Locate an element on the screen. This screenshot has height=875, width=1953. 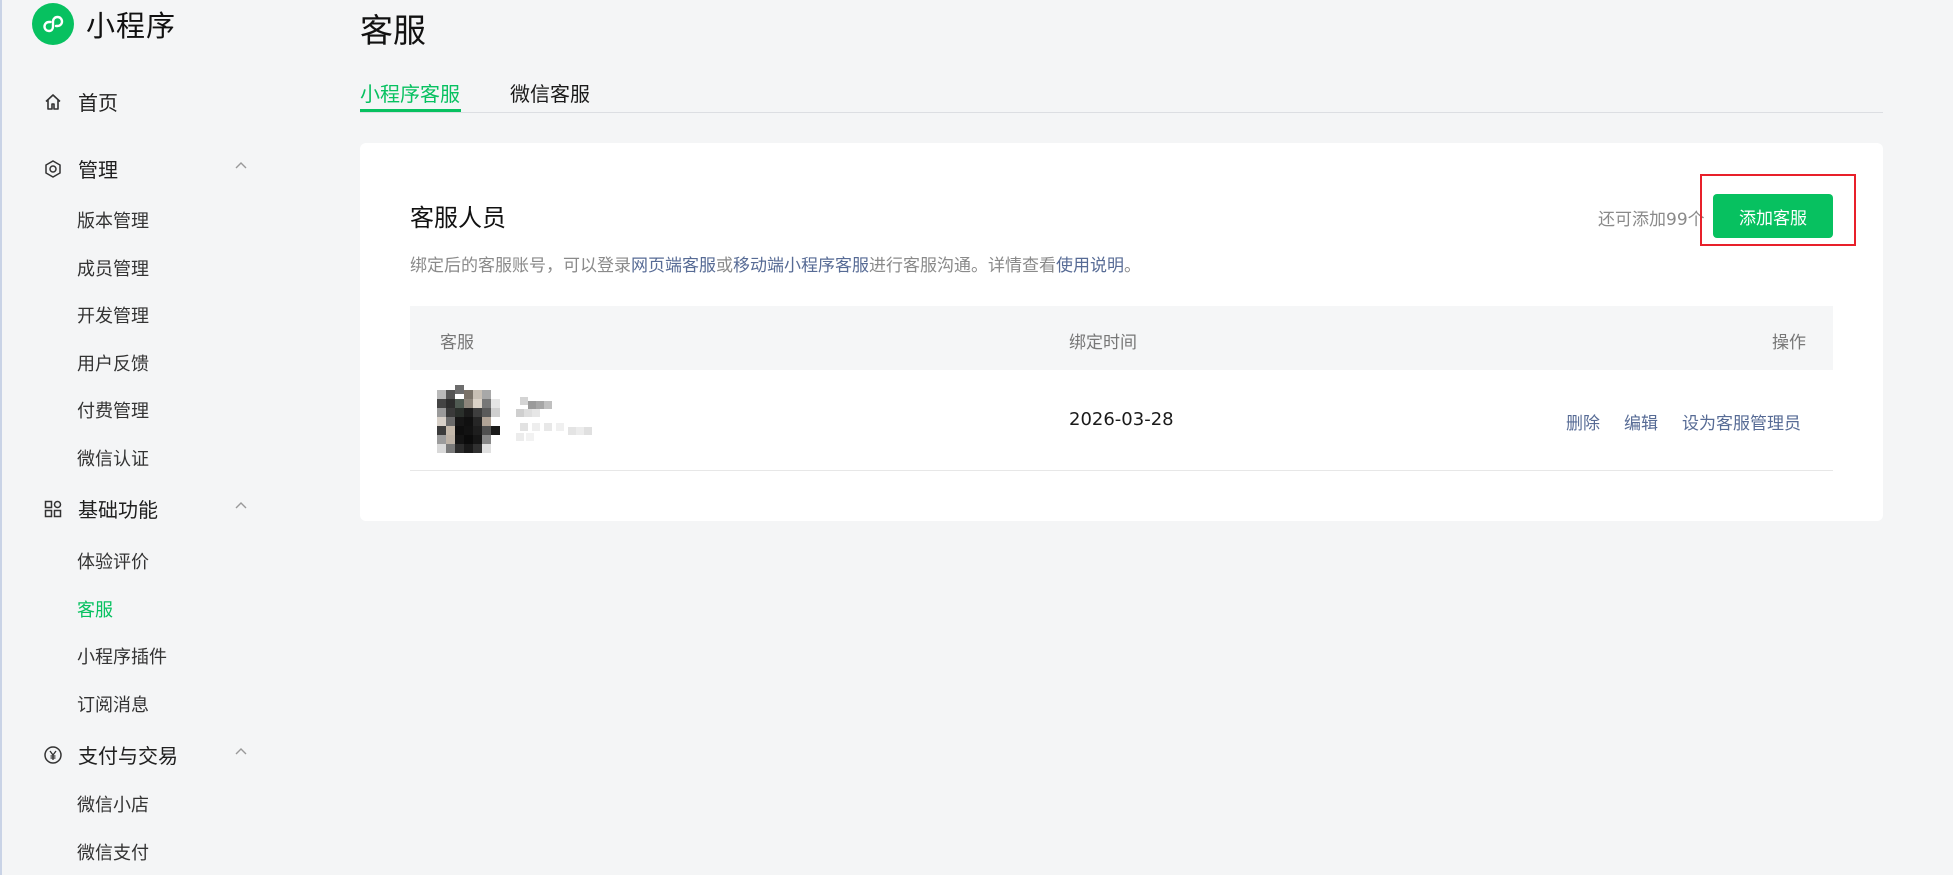
home-icon is located at coordinates (53, 102).